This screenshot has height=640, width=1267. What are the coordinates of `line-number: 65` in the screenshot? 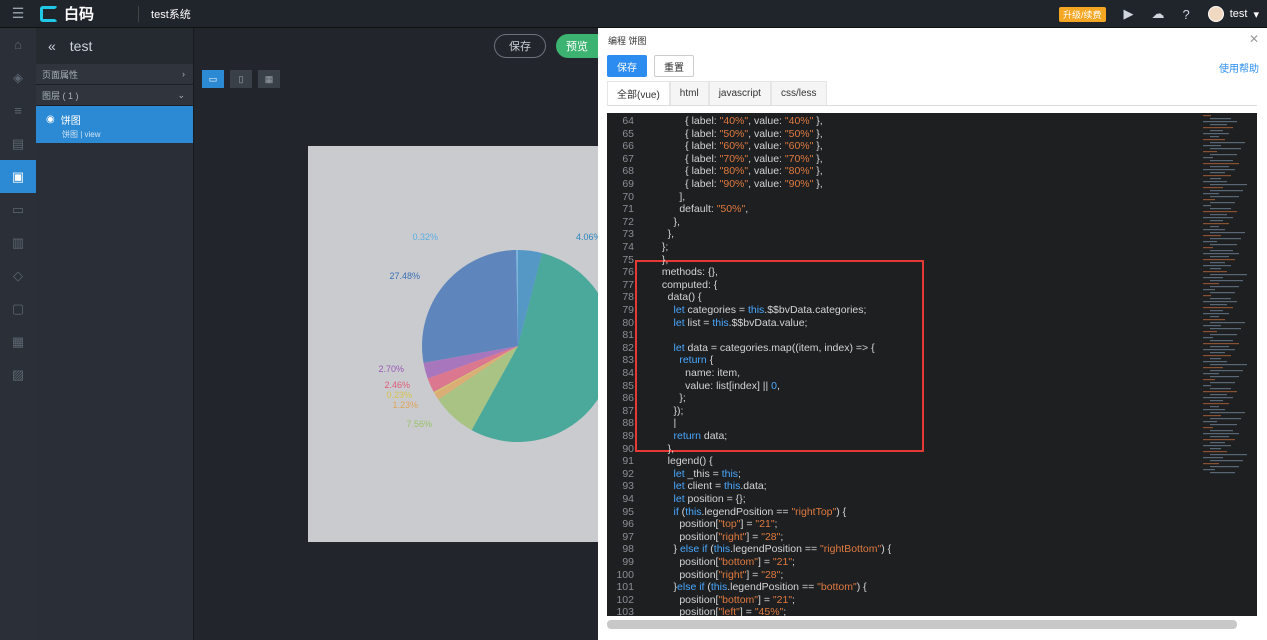 It's located at (628, 133).